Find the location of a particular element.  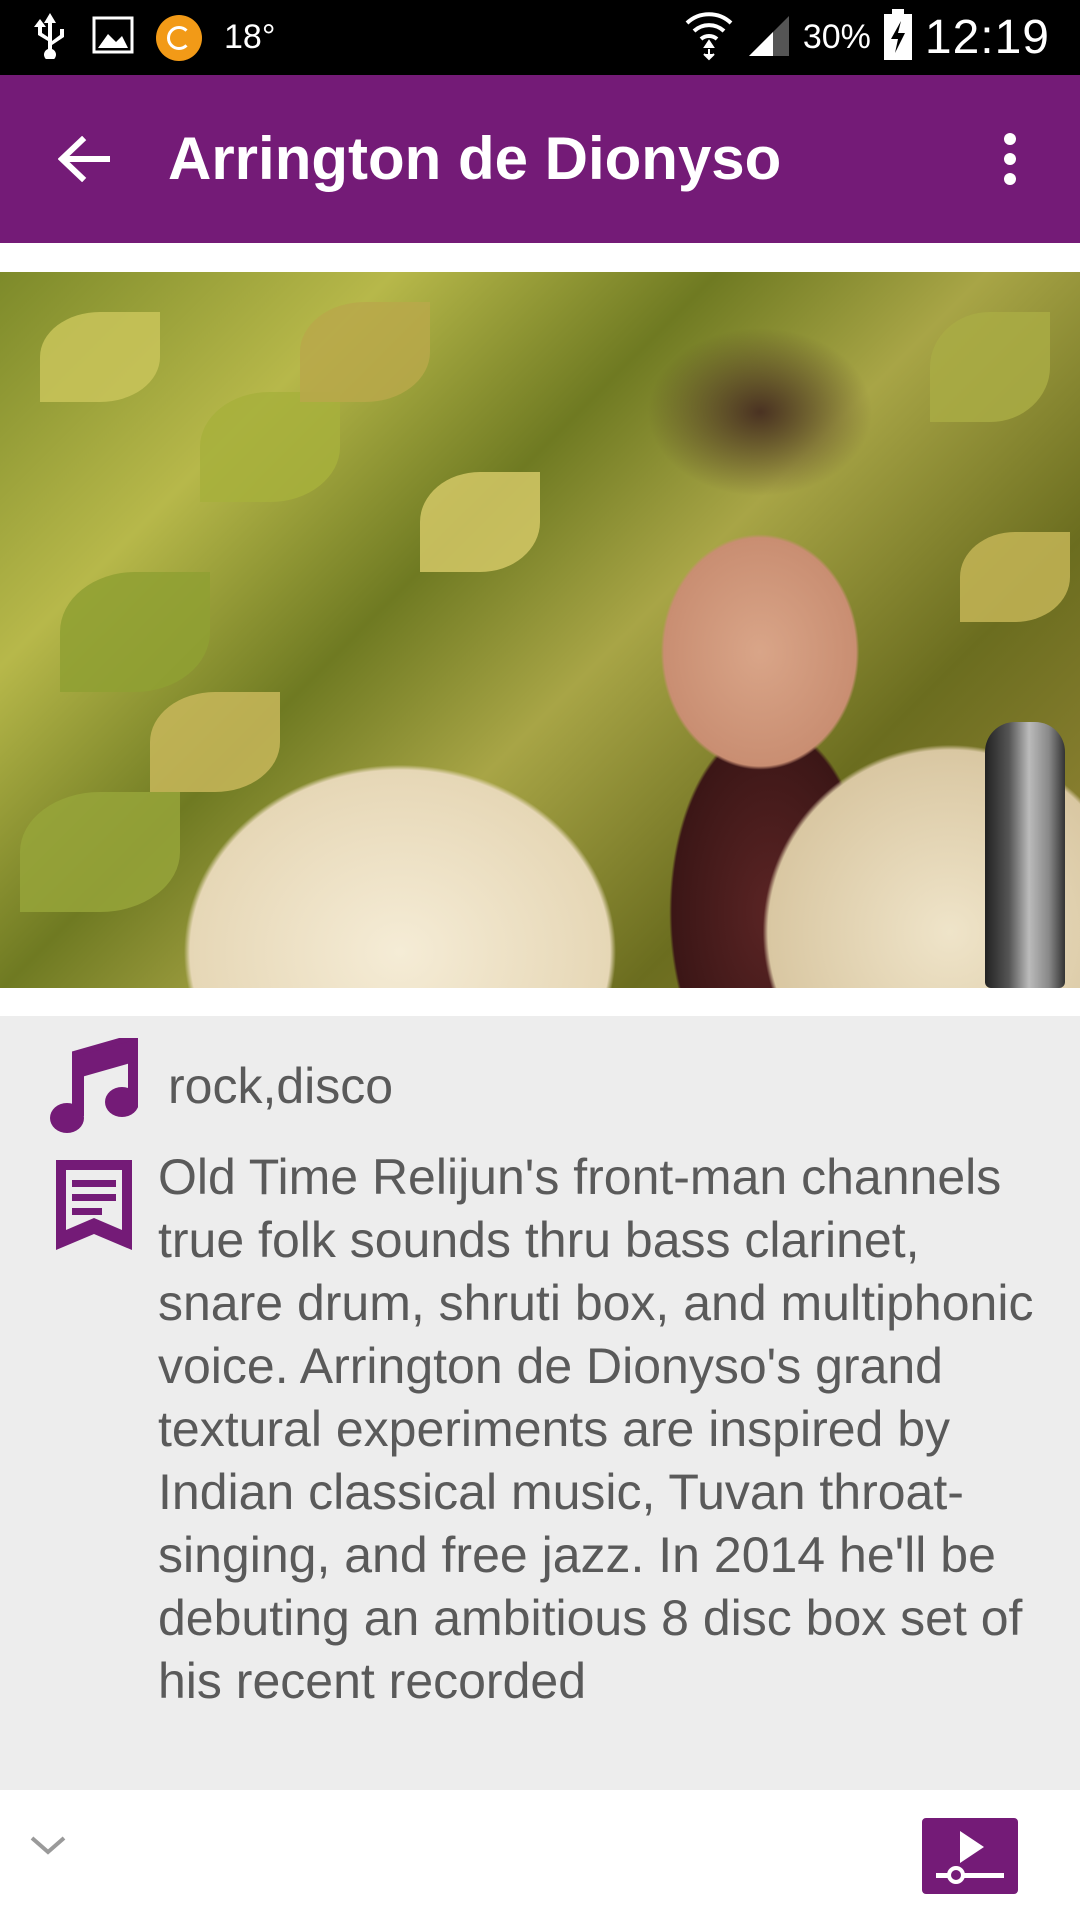

bottom-bar is located at coordinates (540, 1855).